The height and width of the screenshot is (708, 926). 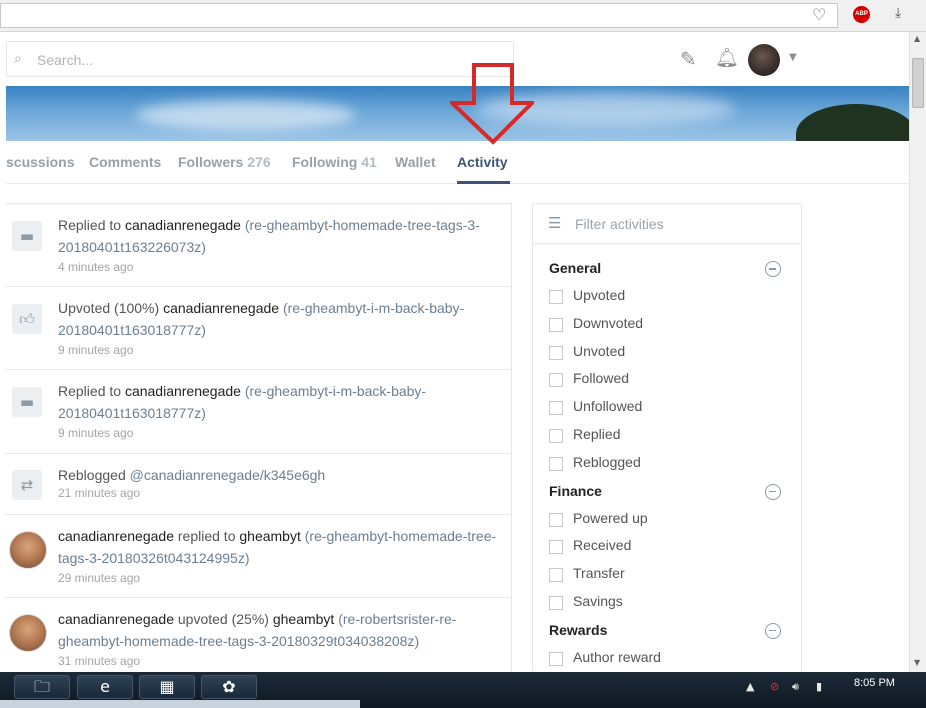 What do you see at coordinates (917, 662) in the screenshot?
I see `scroll-down-arrow-icon: ▼` at bounding box center [917, 662].